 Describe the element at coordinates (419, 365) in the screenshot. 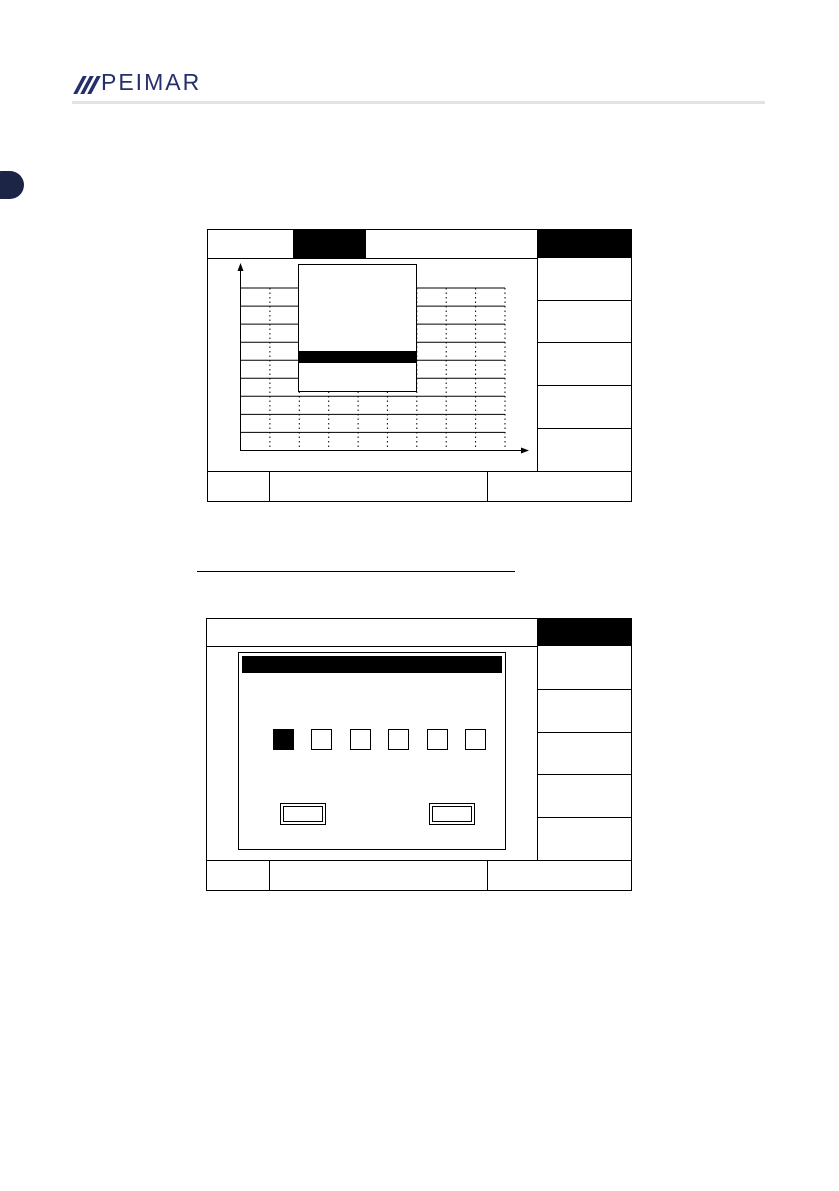

I see `screen-chart` at that location.